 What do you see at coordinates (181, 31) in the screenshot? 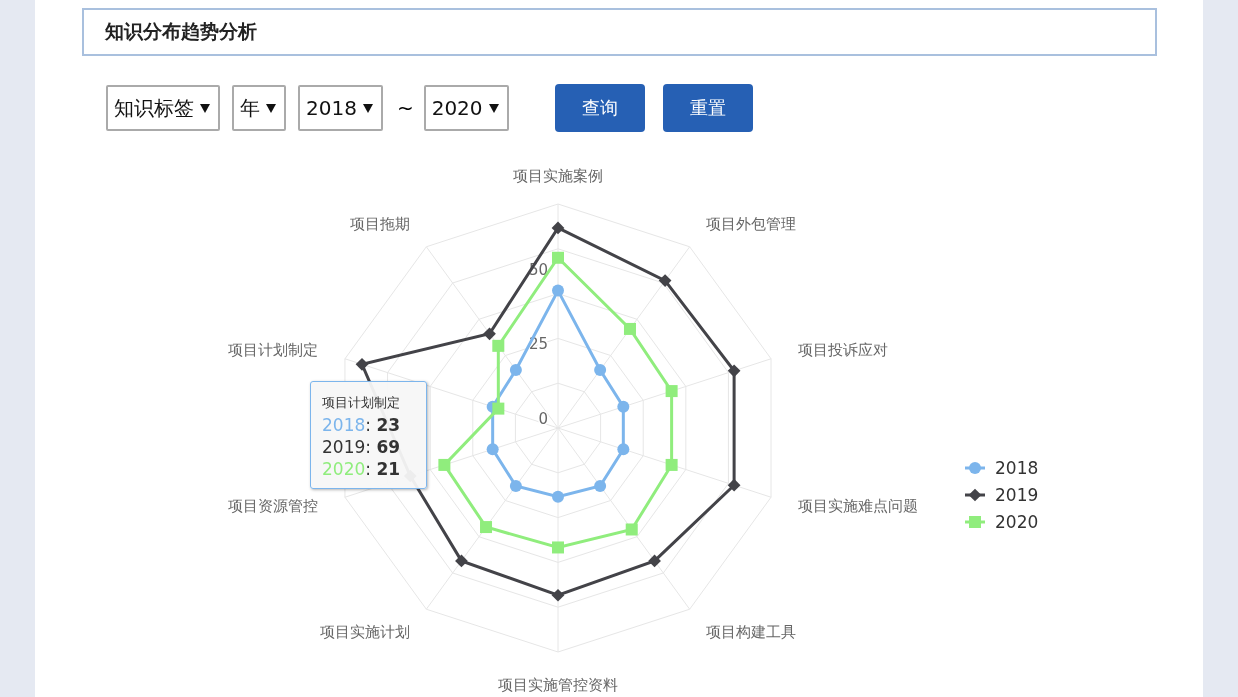
I see `section-title: 知识分布趋势分析` at bounding box center [181, 31].